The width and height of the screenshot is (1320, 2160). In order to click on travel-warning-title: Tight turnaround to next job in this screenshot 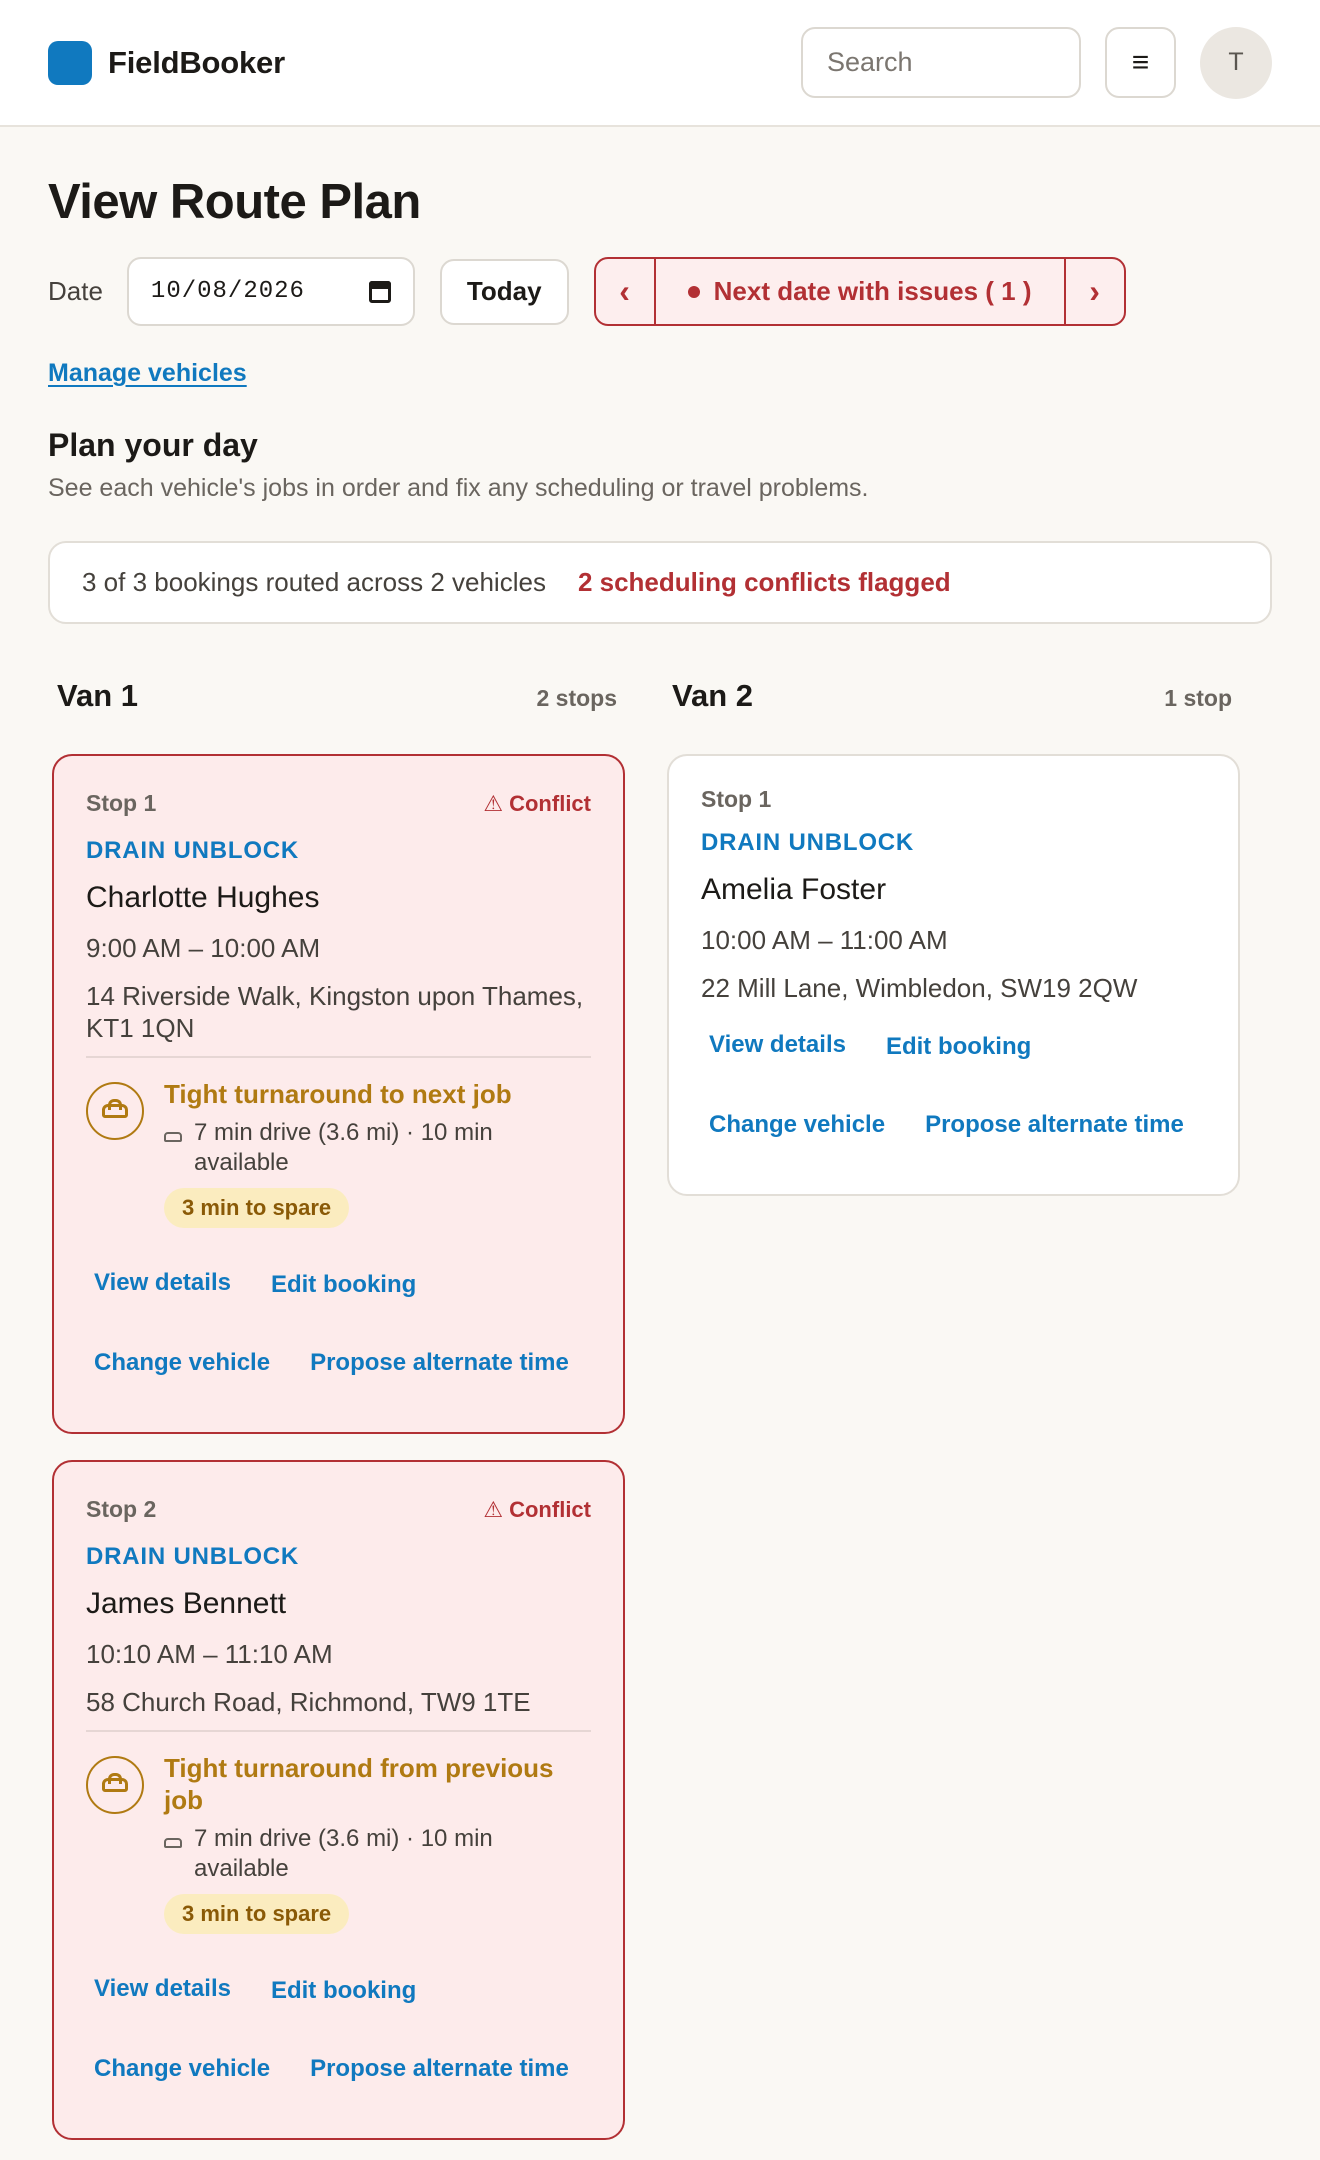, I will do `click(338, 1094)`.